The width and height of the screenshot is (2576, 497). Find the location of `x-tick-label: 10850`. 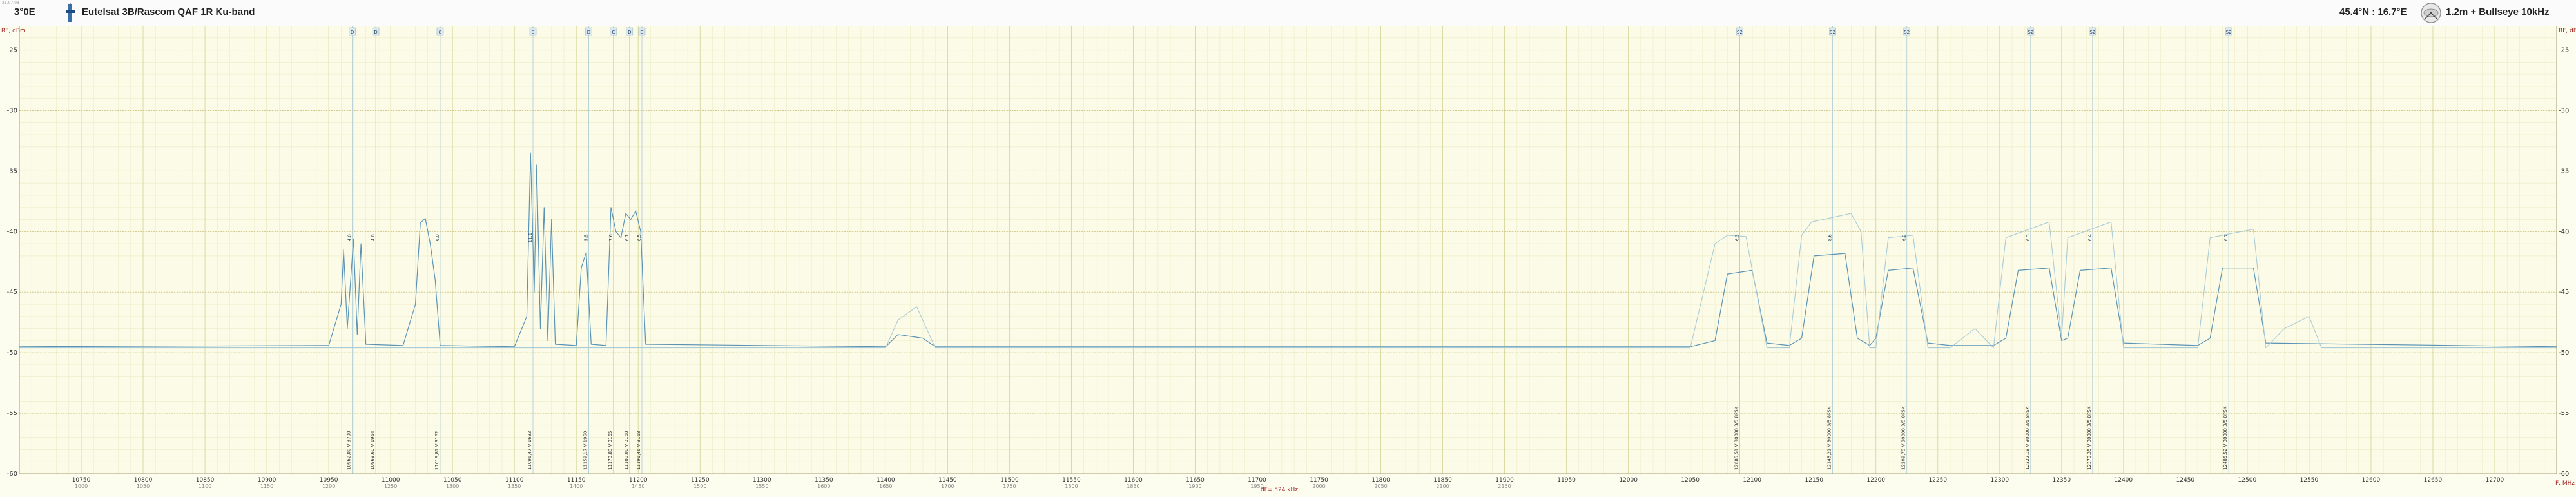

x-tick-label: 10850 is located at coordinates (205, 480).